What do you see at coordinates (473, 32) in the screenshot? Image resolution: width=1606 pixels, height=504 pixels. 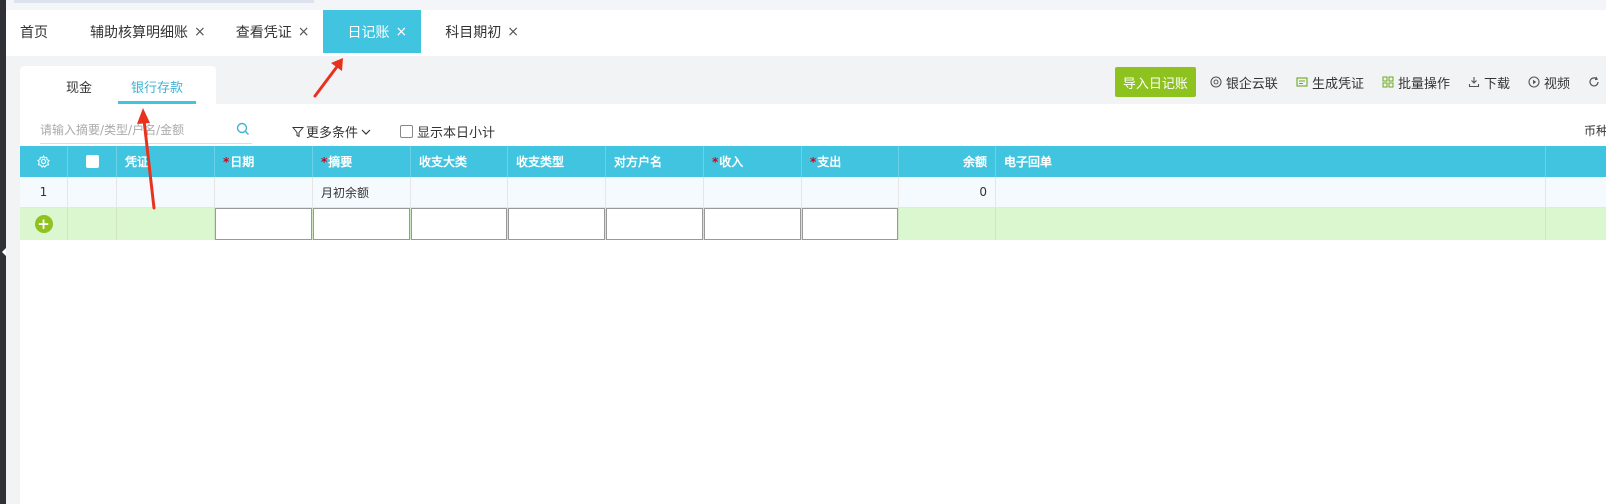 I see `tab-label: 科目期初` at bounding box center [473, 32].